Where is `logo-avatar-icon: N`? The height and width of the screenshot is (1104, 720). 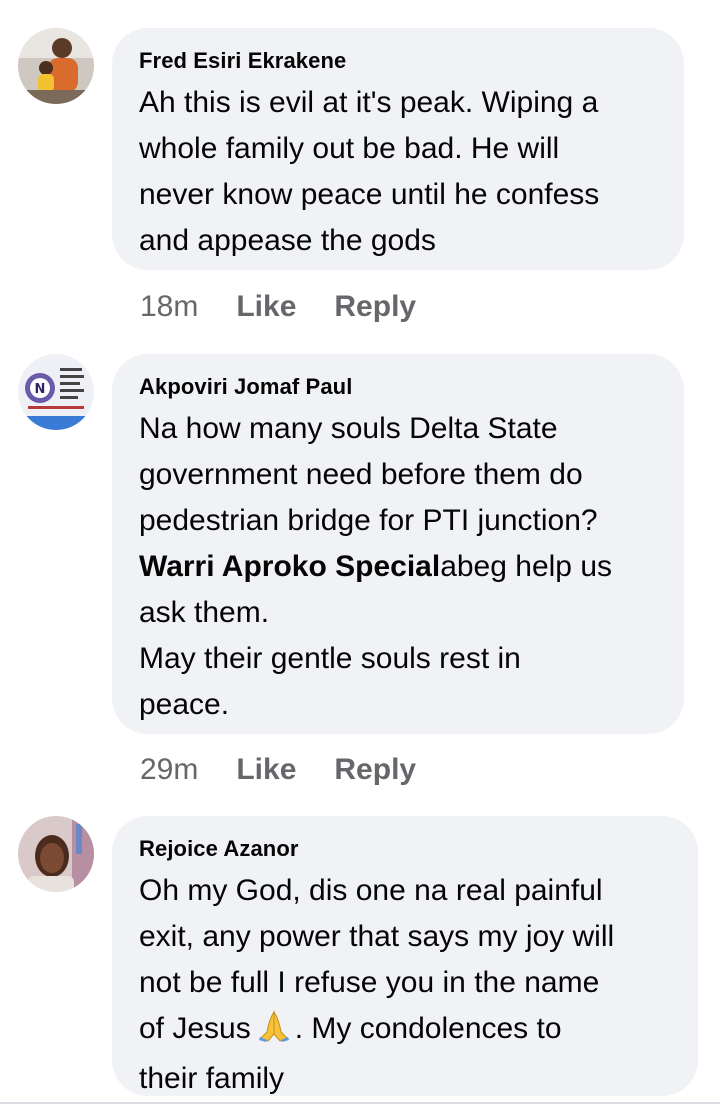 logo-avatar-icon: N is located at coordinates (56, 392).